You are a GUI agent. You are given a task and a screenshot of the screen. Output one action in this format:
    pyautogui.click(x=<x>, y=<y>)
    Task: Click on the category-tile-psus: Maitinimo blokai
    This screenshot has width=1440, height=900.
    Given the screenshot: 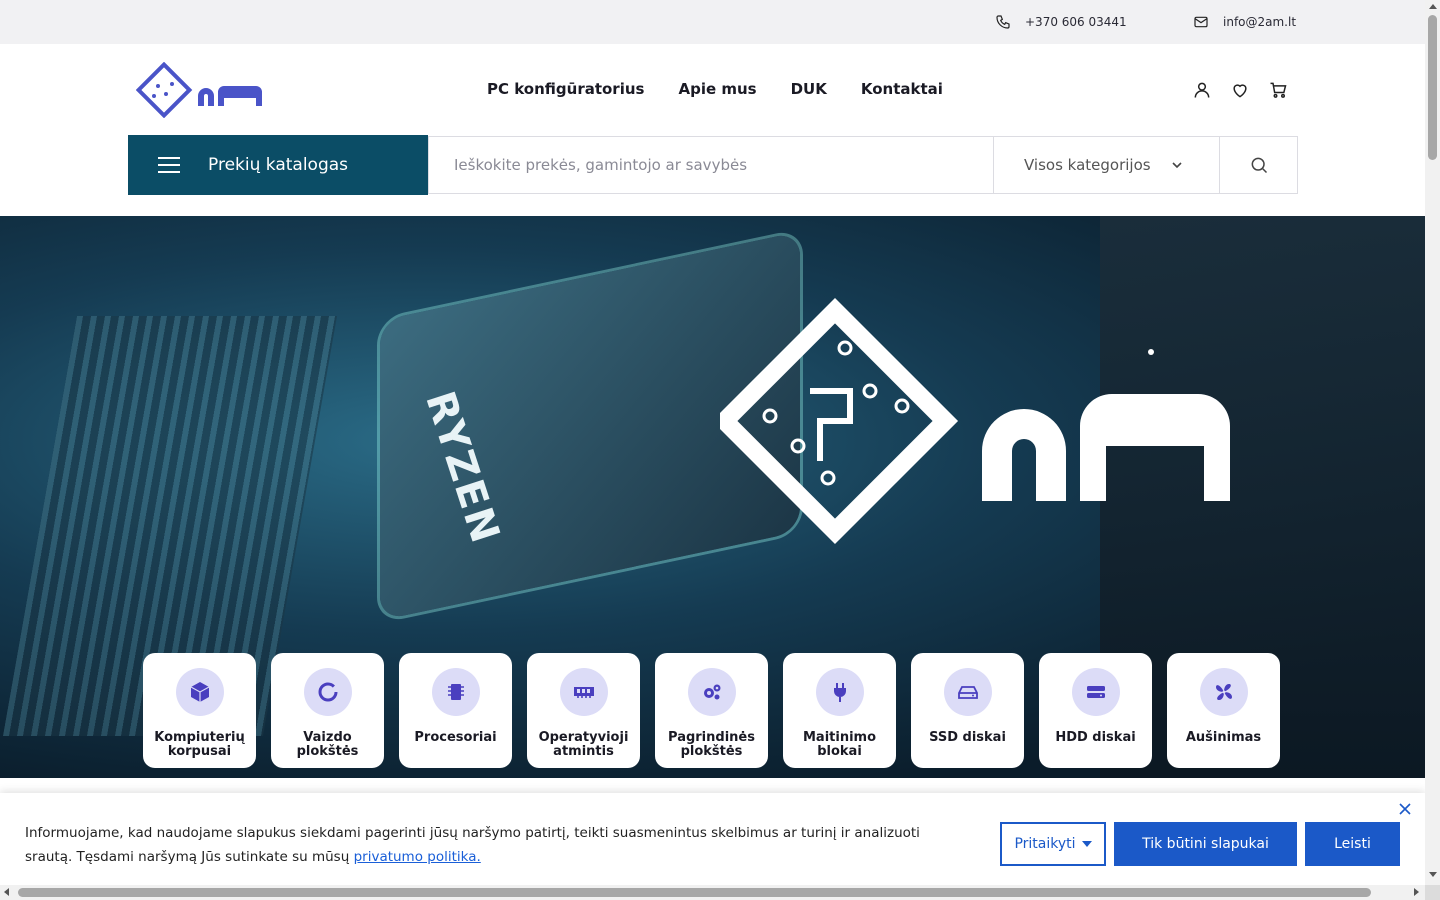 What is the action you would take?
    pyautogui.click(x=839, y=710)
    